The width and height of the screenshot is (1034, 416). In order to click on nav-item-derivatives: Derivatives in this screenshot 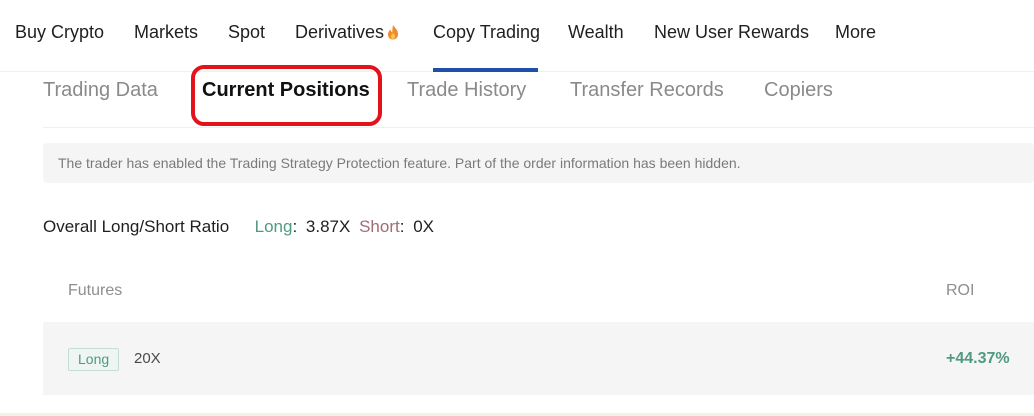, I will do `click(347, 32)`.